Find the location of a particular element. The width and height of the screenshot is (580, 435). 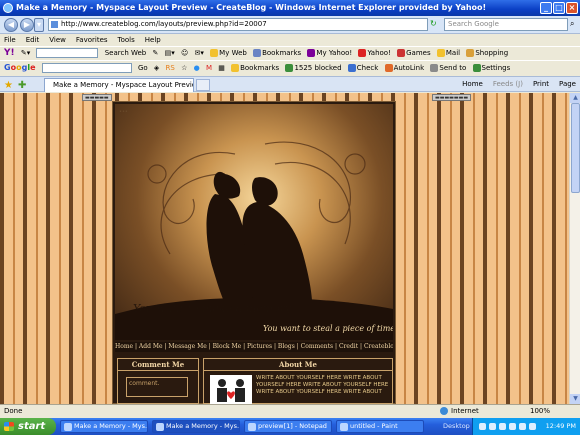

window-controls: _ □ × is located at coordinates (559, 8).